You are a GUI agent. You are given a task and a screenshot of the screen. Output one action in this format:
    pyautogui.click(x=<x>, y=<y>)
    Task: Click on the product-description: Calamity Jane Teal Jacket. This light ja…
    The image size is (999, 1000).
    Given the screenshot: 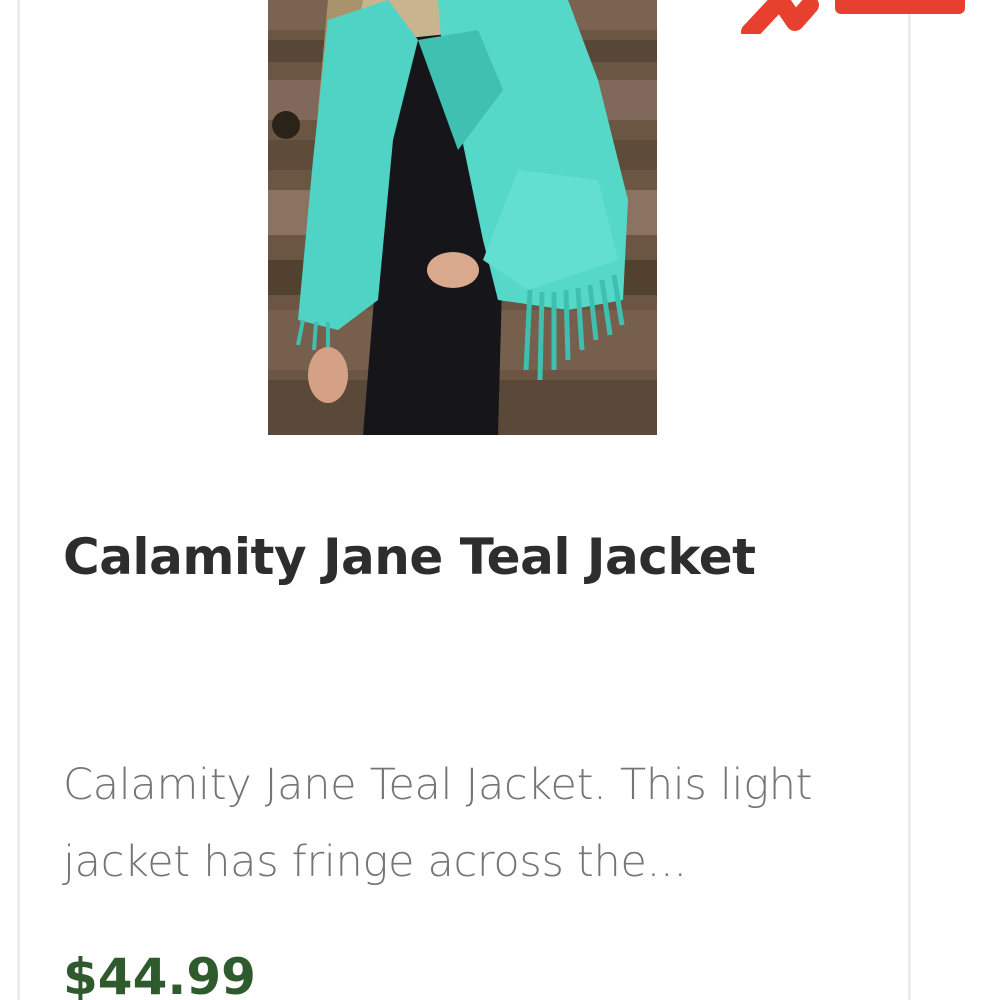 What is the action you would take?
    pyautogui.click(x=438, y=823)
    